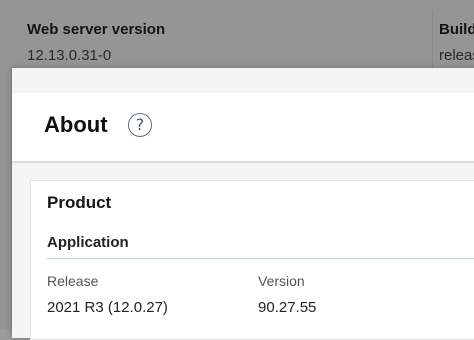 The width and height of the screenshot is (474, 340). Describe the element at coordinates (96, 29) in the screenshot. I see `web-server-version-header: Web server version` at that location.